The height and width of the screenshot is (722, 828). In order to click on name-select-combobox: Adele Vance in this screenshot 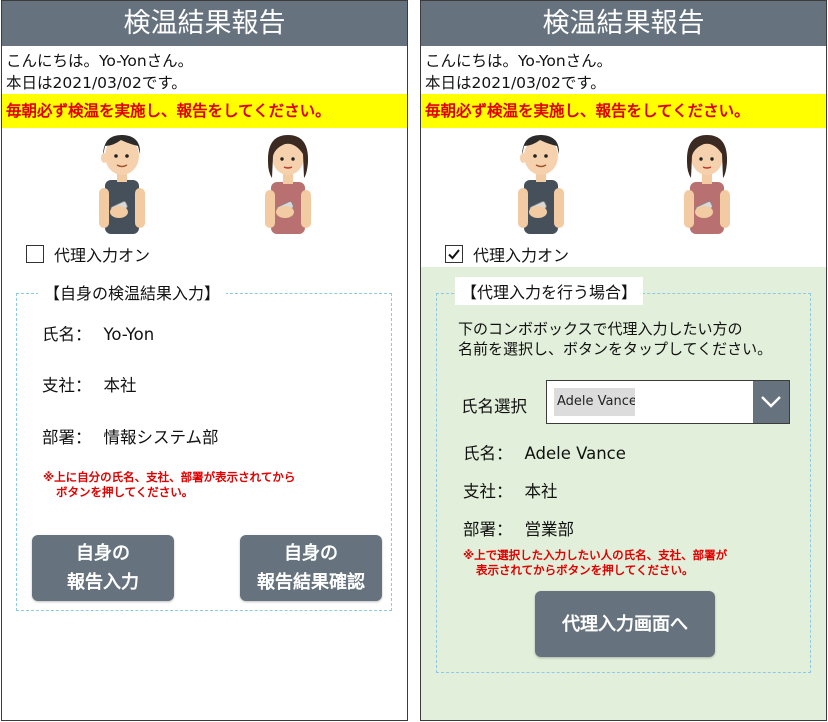, I will do `click(668, 402)`.